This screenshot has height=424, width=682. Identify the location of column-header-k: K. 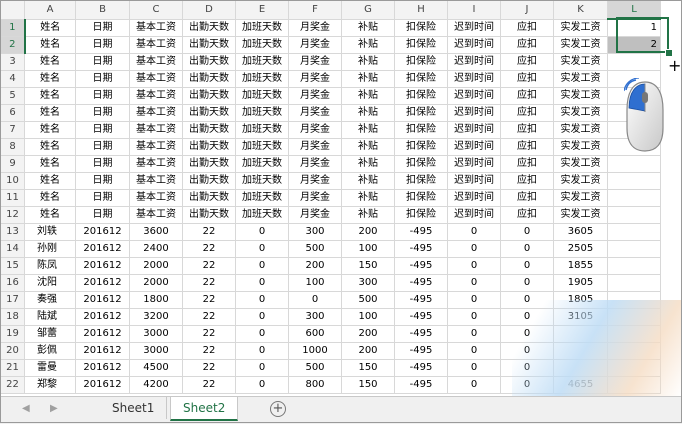
(580, 10).